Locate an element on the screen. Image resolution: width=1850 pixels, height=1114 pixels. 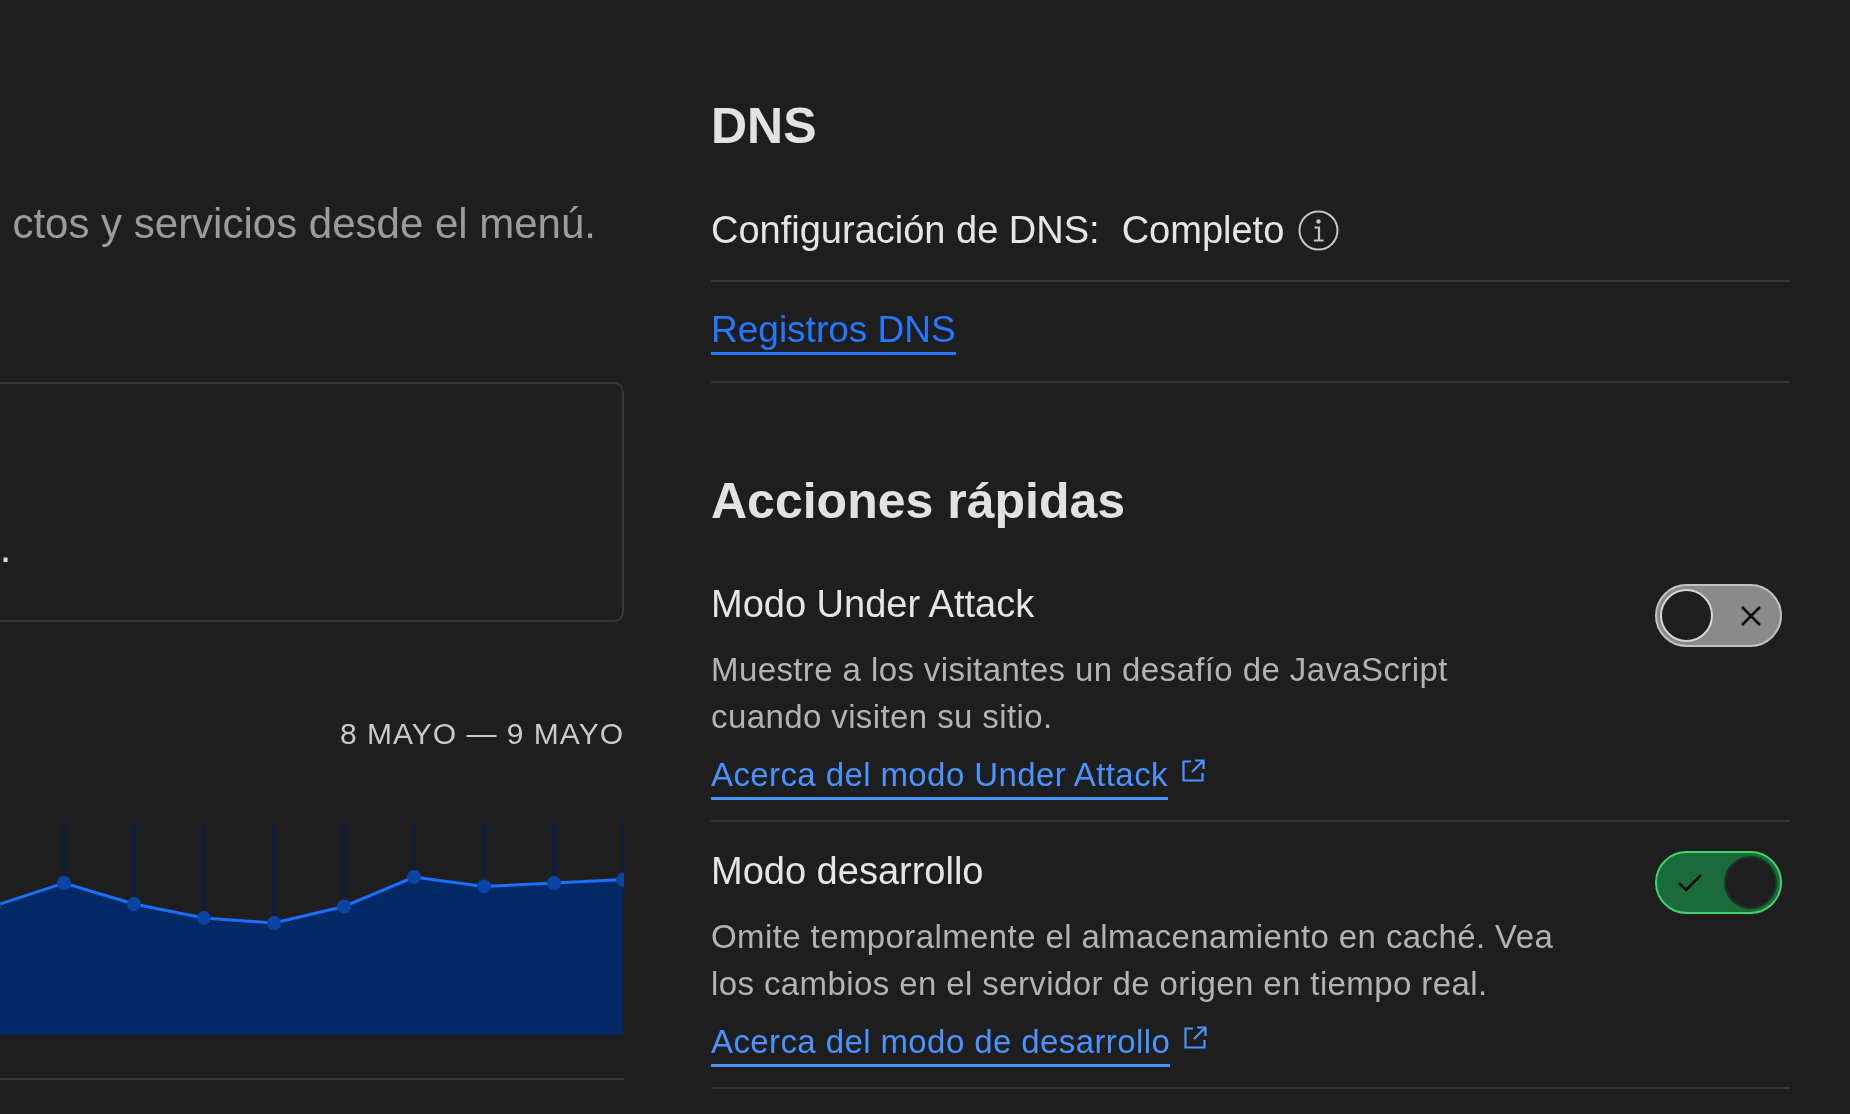
help-link: Acerca del modo Under Attack is located at coordinates (939, 776).